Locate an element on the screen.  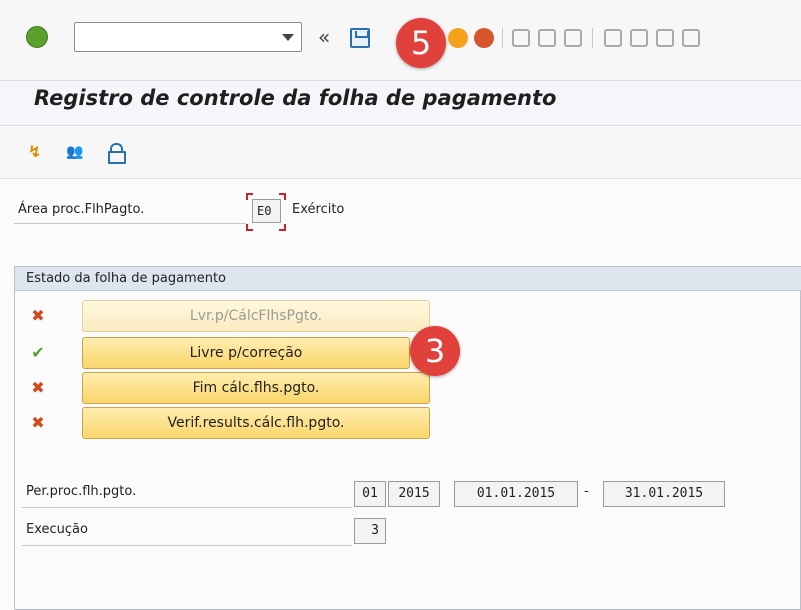
payroll-area-field: E0 is located at coordinates (266, 211).